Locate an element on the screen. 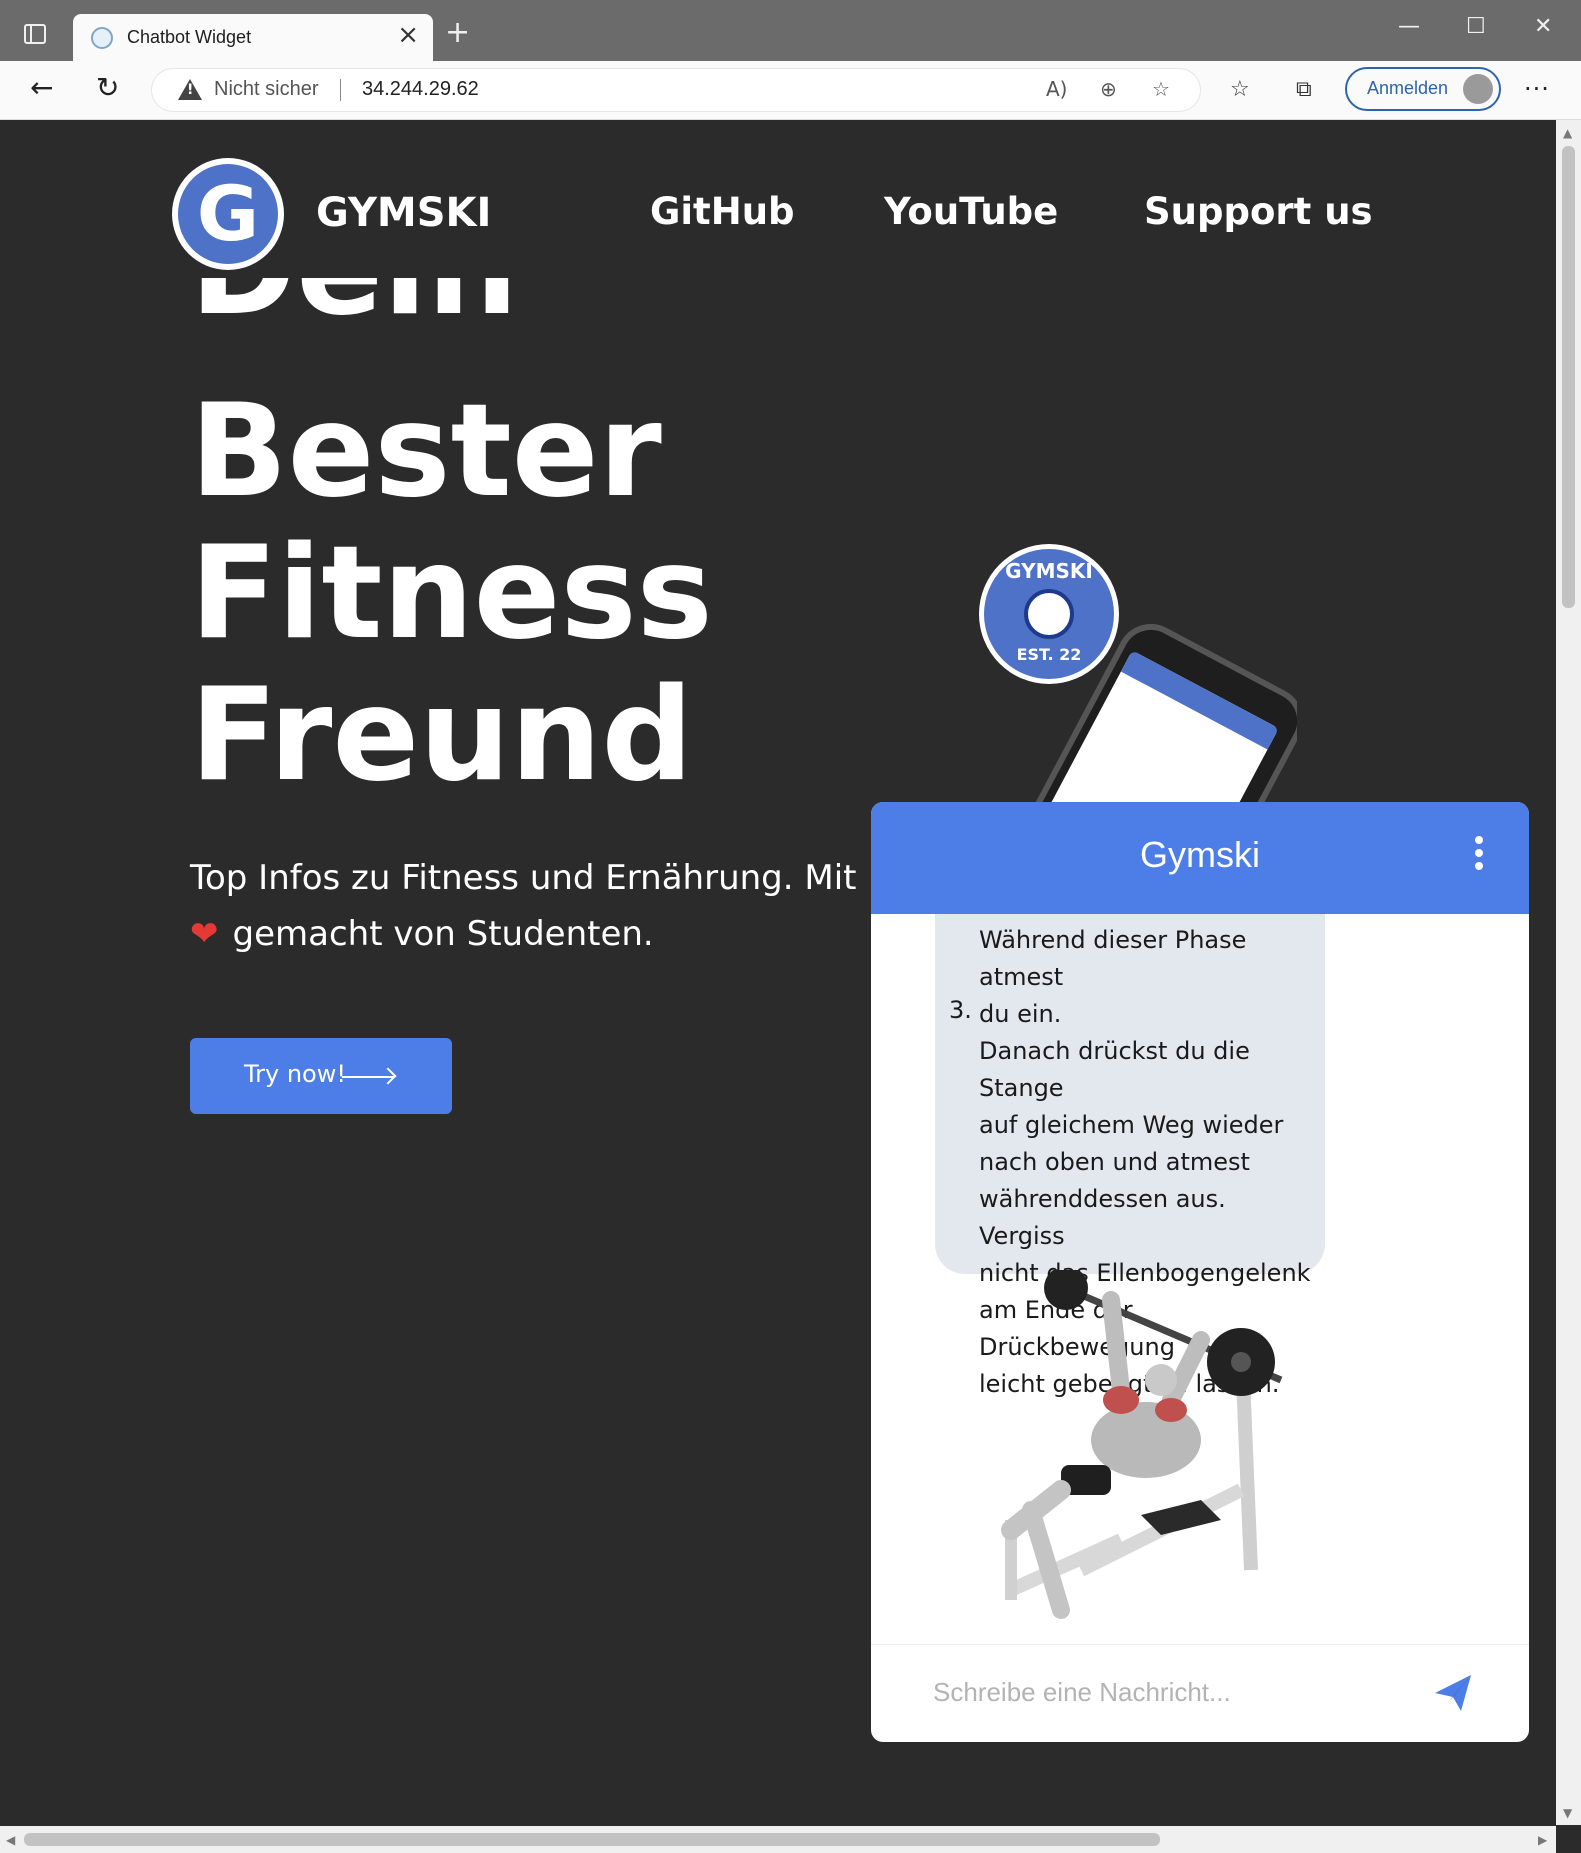 The height and width of the screenshot is (1853, 1581). phone-screen-header is located at coordinates (1199, 700).